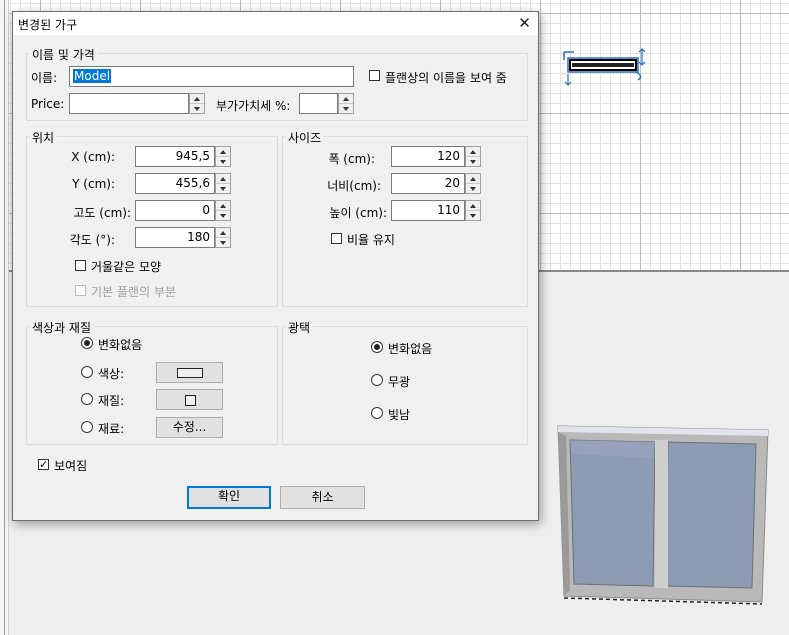 Image resolution: width=789 pixels, height=635 pixels. I want to click on width-label: 폭 (cm):, so click(351, 159).